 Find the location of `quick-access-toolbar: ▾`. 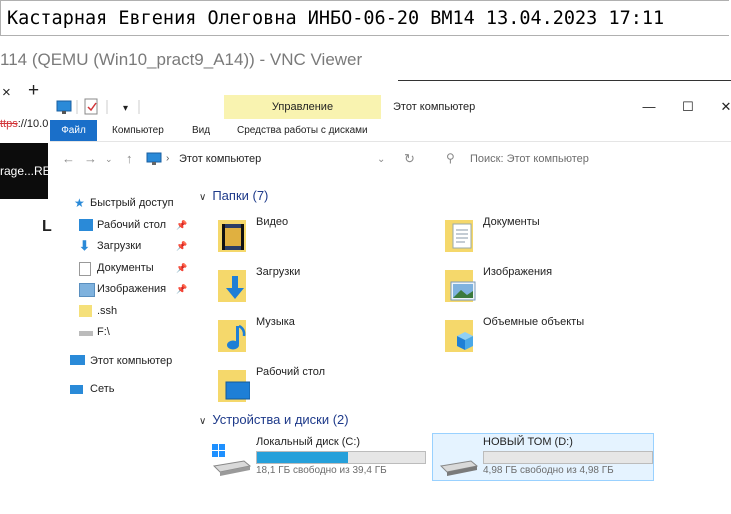

quick-access-toolbar: ▾ is located at coordinates (100, 107).